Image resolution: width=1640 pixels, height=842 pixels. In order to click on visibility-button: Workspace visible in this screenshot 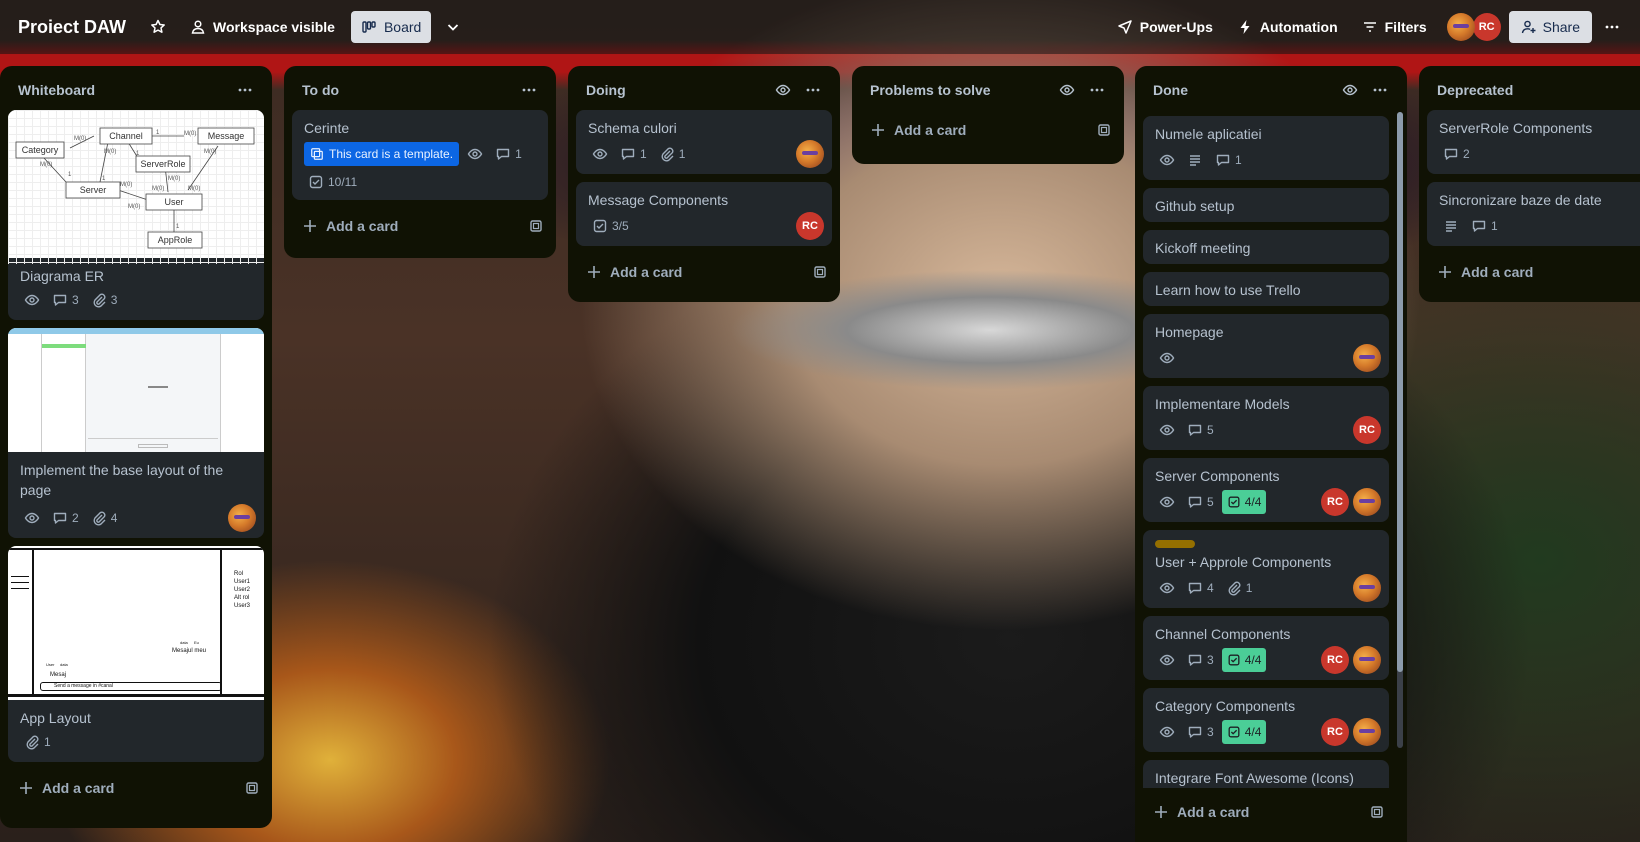, I will do `click(262, 27)`.